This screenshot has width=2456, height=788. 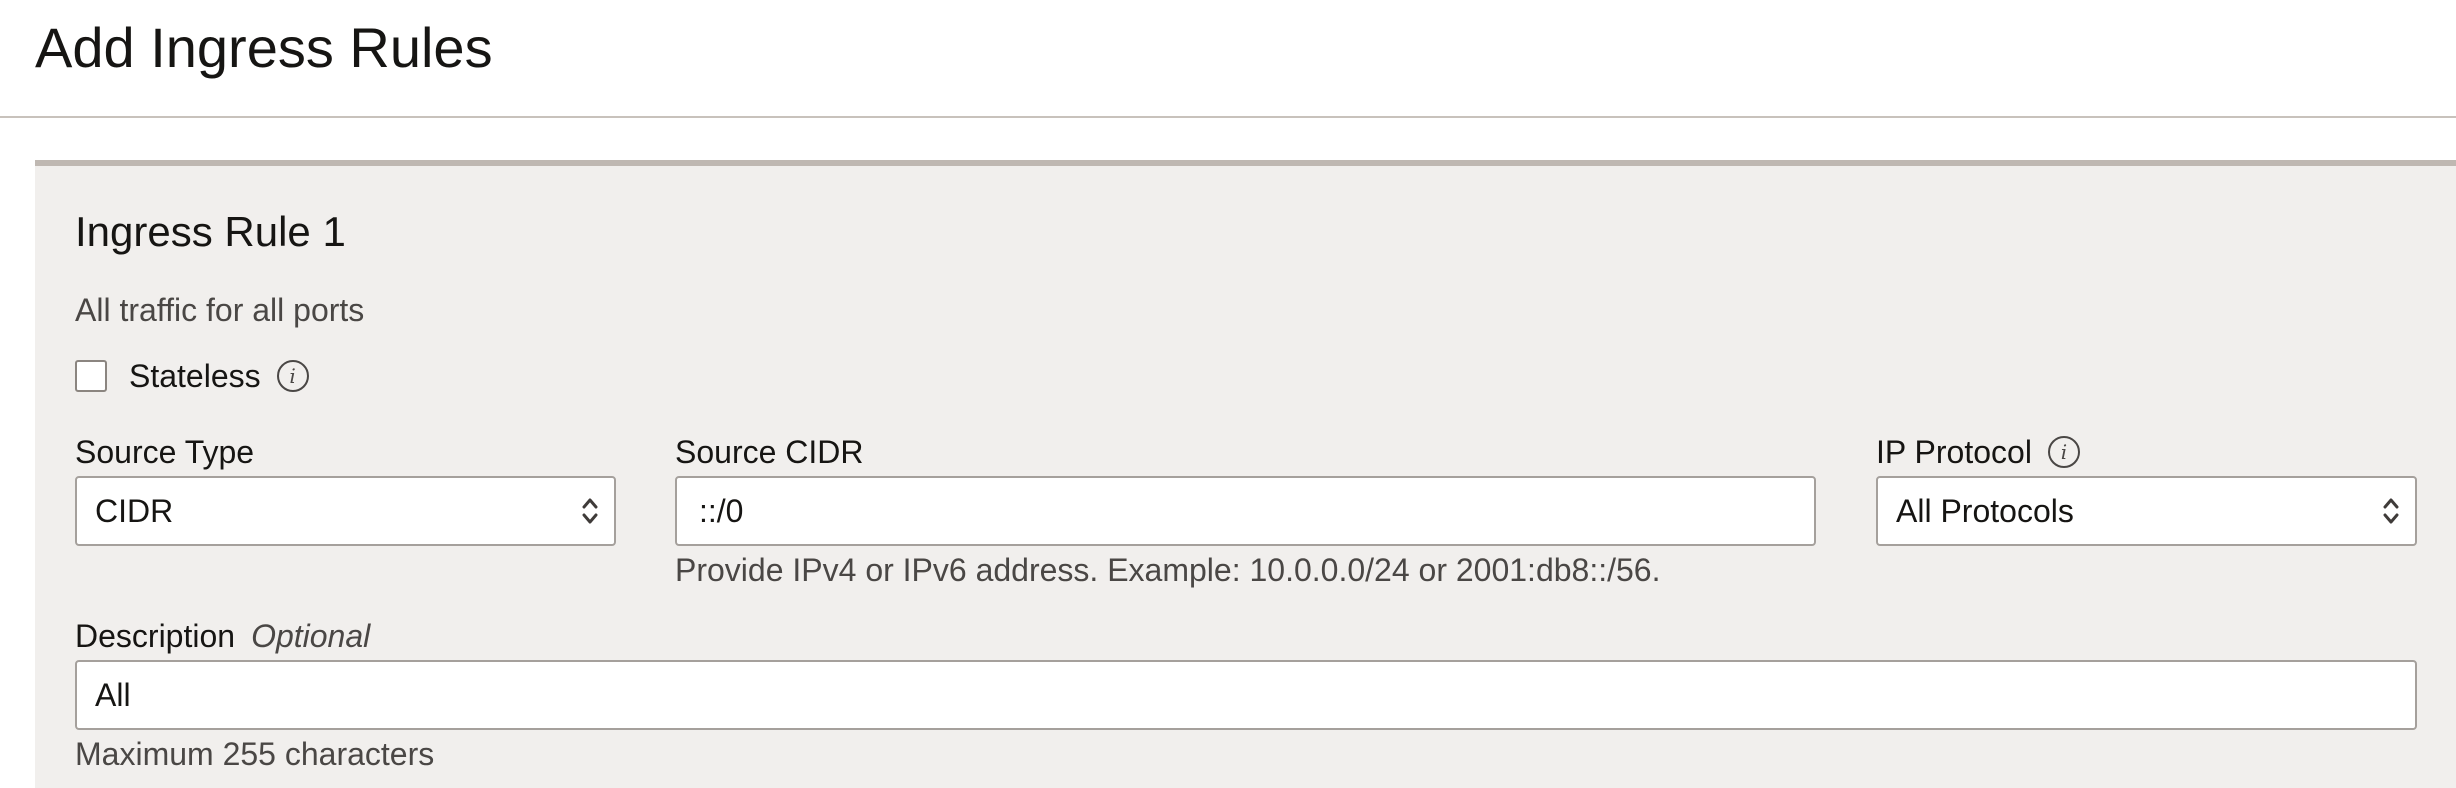 I want to click on description-optional-label: Optional, so click(x=311, y=636).